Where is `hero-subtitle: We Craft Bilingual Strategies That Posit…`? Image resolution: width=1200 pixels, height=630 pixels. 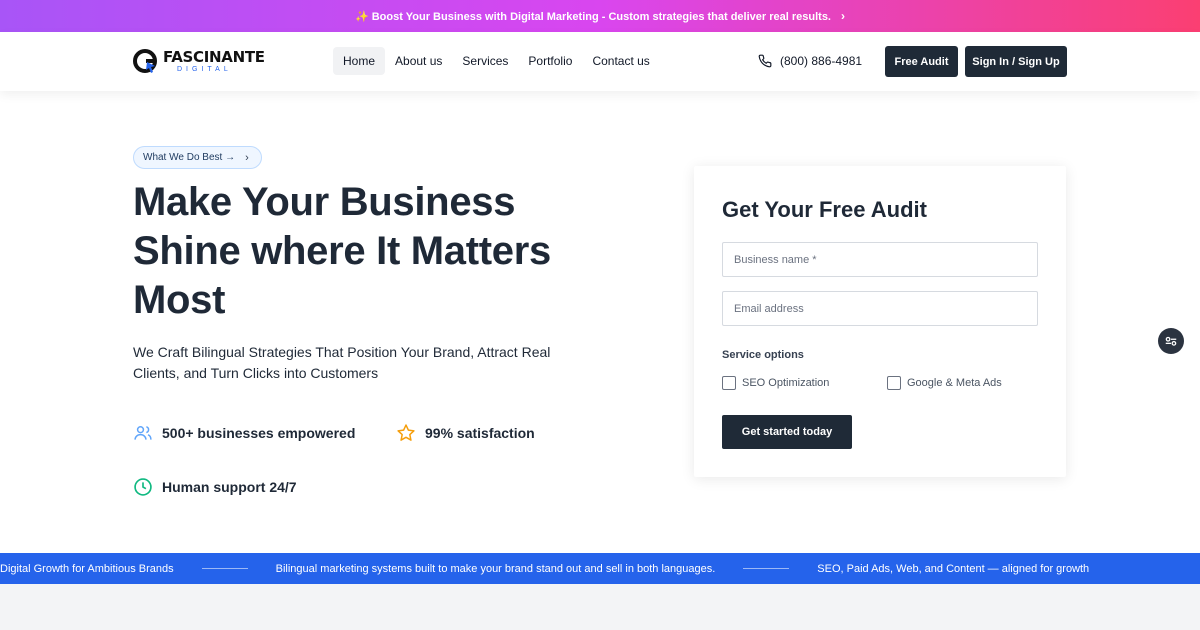
hero-subtitle: We Craft Bilingual Strategies That Posit… is located at coordinates (342, 362).